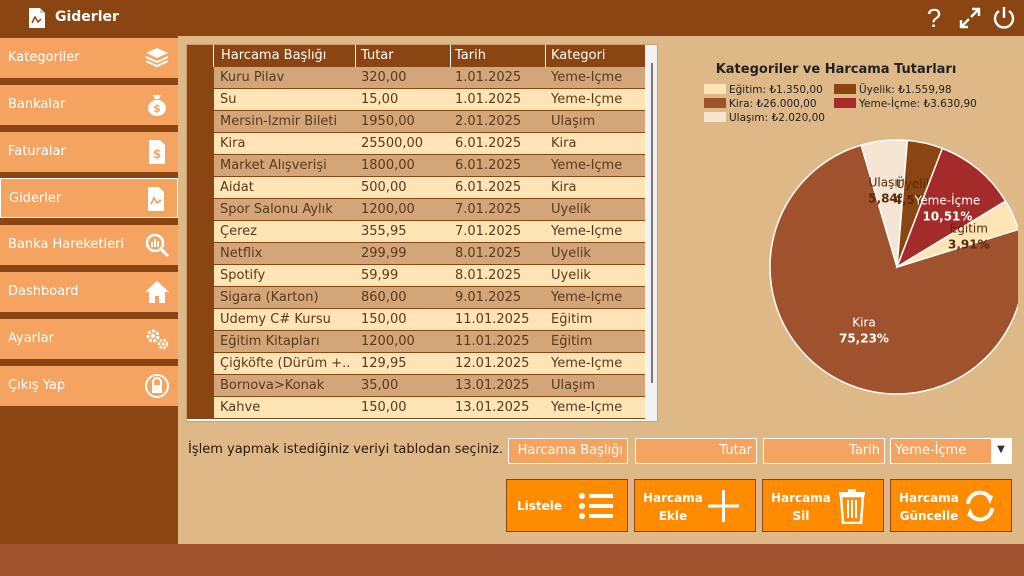  I want to click on sidebar-item-label: Kategoriler, so click(44, 57).